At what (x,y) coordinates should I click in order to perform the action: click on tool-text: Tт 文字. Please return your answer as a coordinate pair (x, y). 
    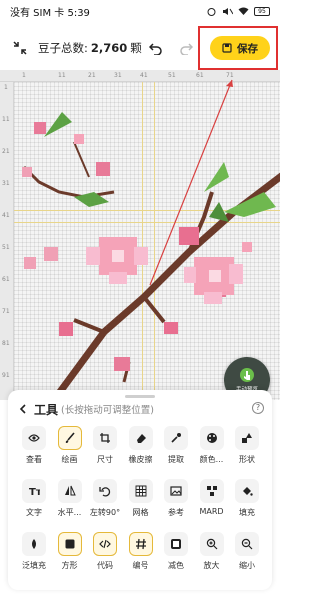
    Looking at the image, I should click on (34, 503).